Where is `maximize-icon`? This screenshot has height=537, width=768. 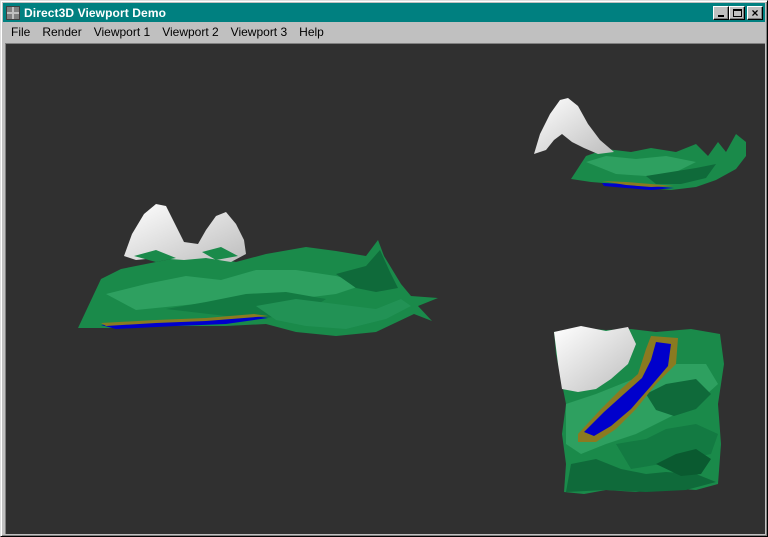
maximize-icon is located at coordinates (737, 12).